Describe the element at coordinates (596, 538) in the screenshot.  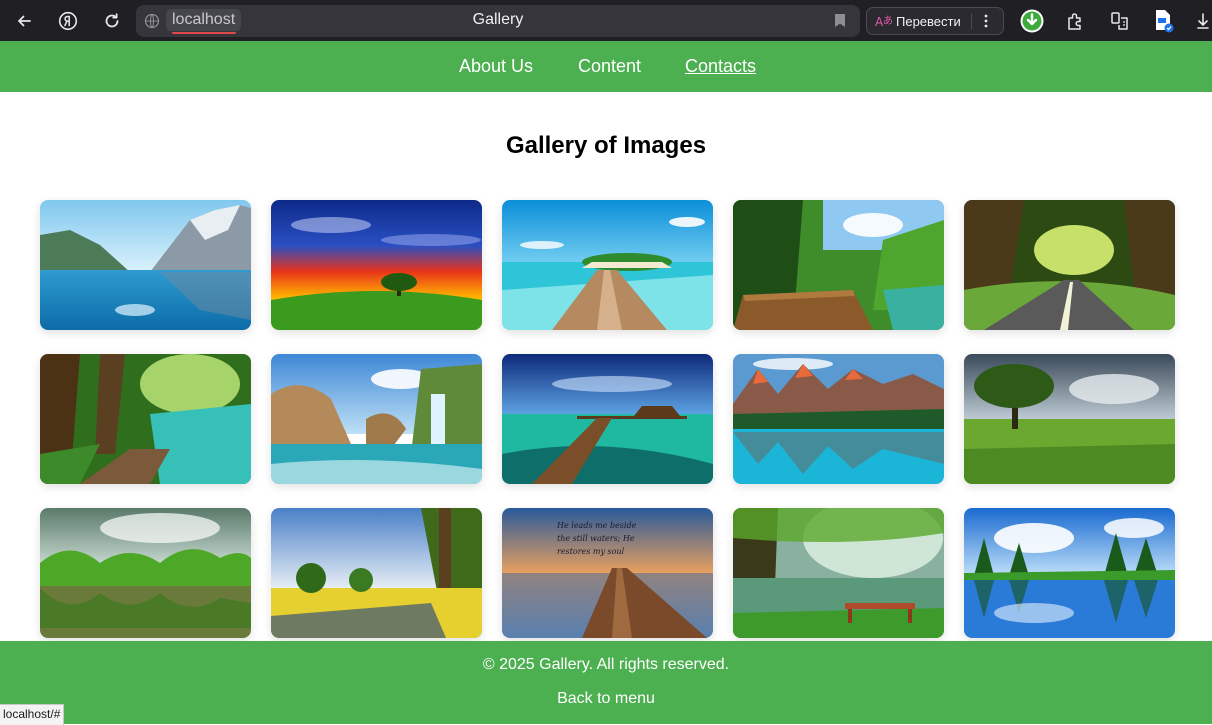
I see `verse-line-2: the still waters; He` at that location.